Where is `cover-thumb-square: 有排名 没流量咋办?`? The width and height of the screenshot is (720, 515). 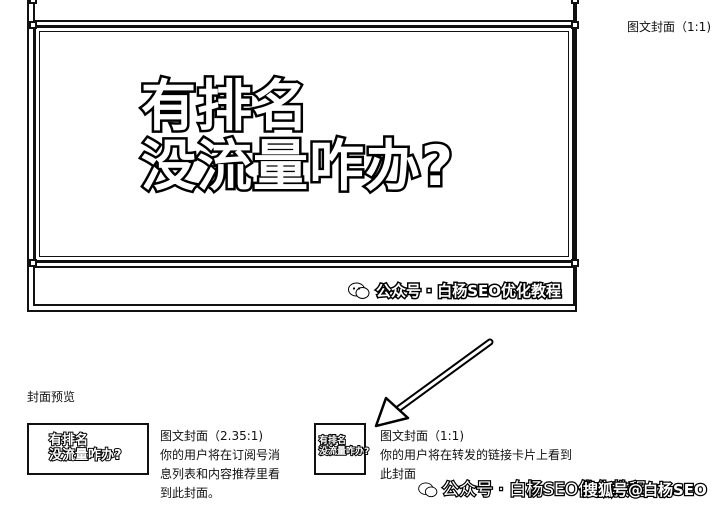 cover-thumb-square: 有排名 没流量咋办? is located at coordinates (342, 449).